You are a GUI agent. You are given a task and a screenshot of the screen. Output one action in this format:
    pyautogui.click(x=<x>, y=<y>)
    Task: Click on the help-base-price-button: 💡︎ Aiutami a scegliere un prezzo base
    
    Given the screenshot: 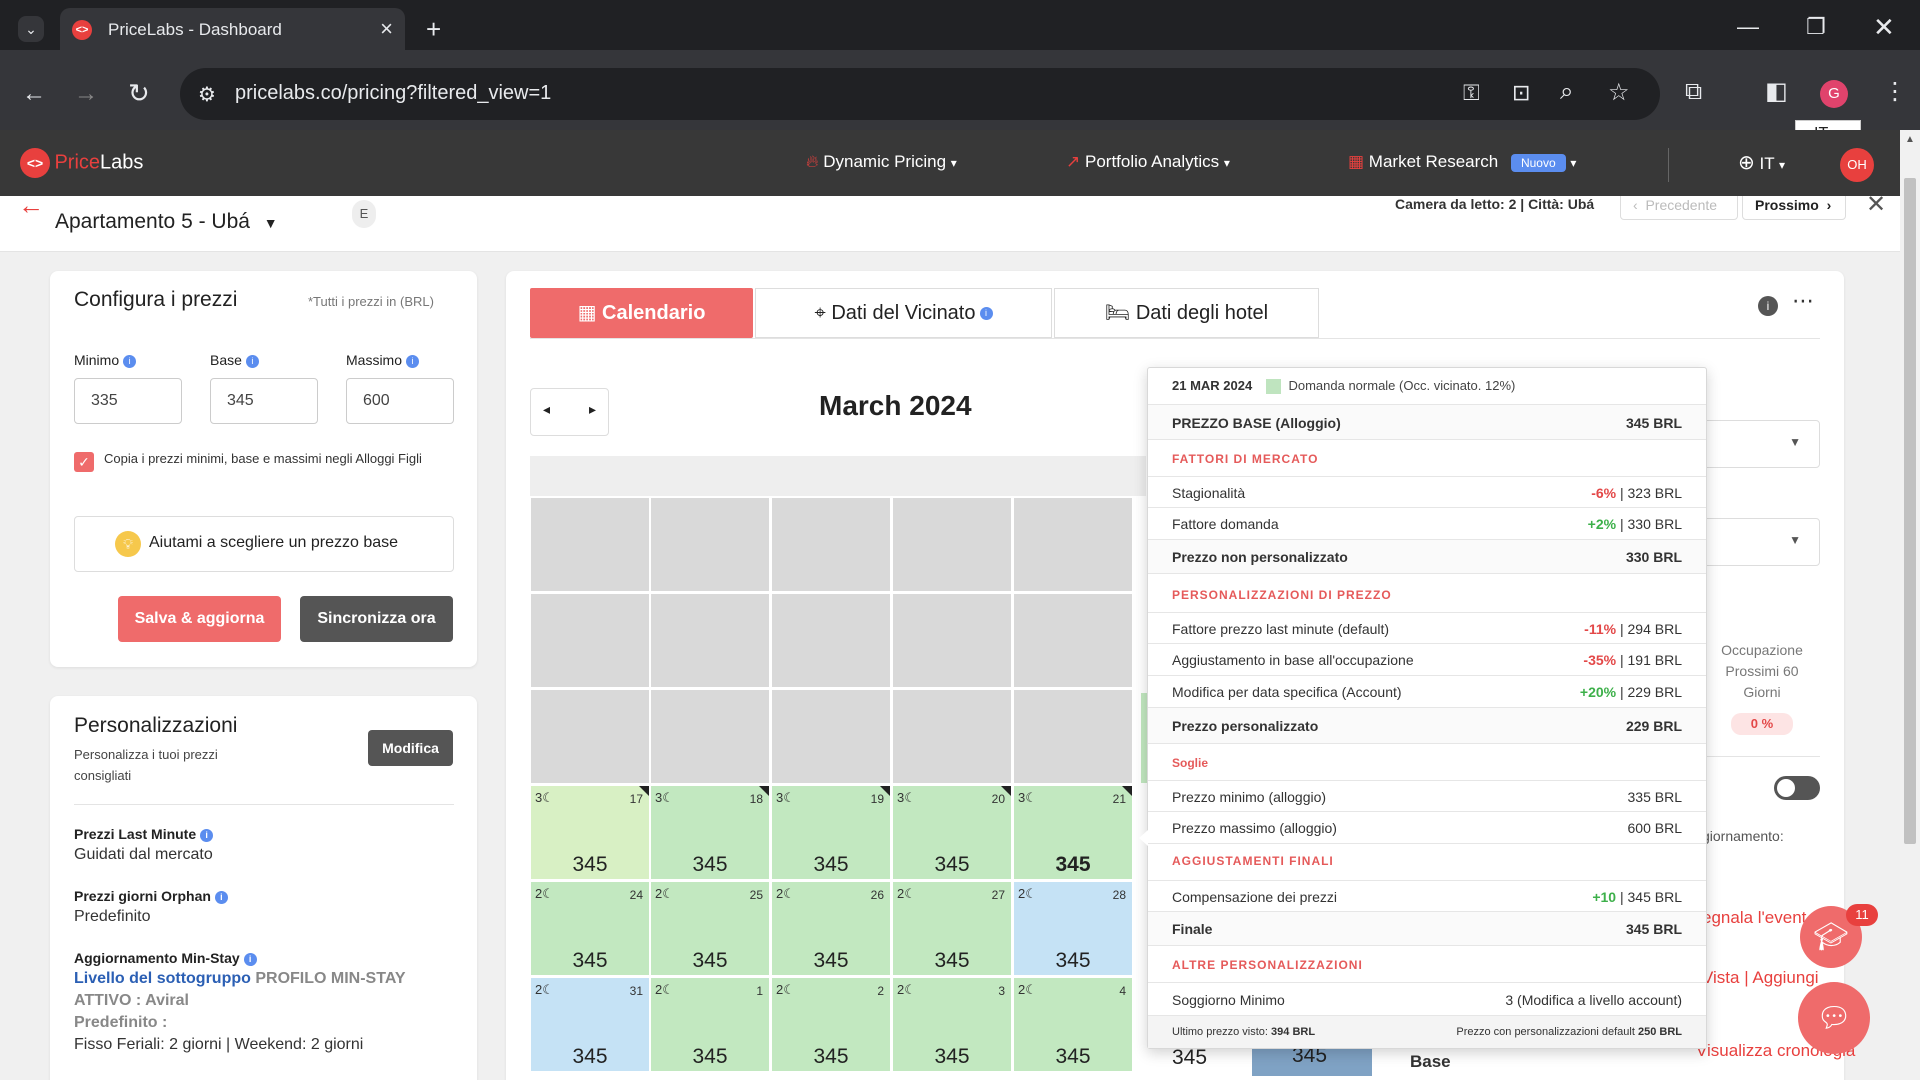 What is the action you would take?
    pyautogui.click(x=264, y=544)
    